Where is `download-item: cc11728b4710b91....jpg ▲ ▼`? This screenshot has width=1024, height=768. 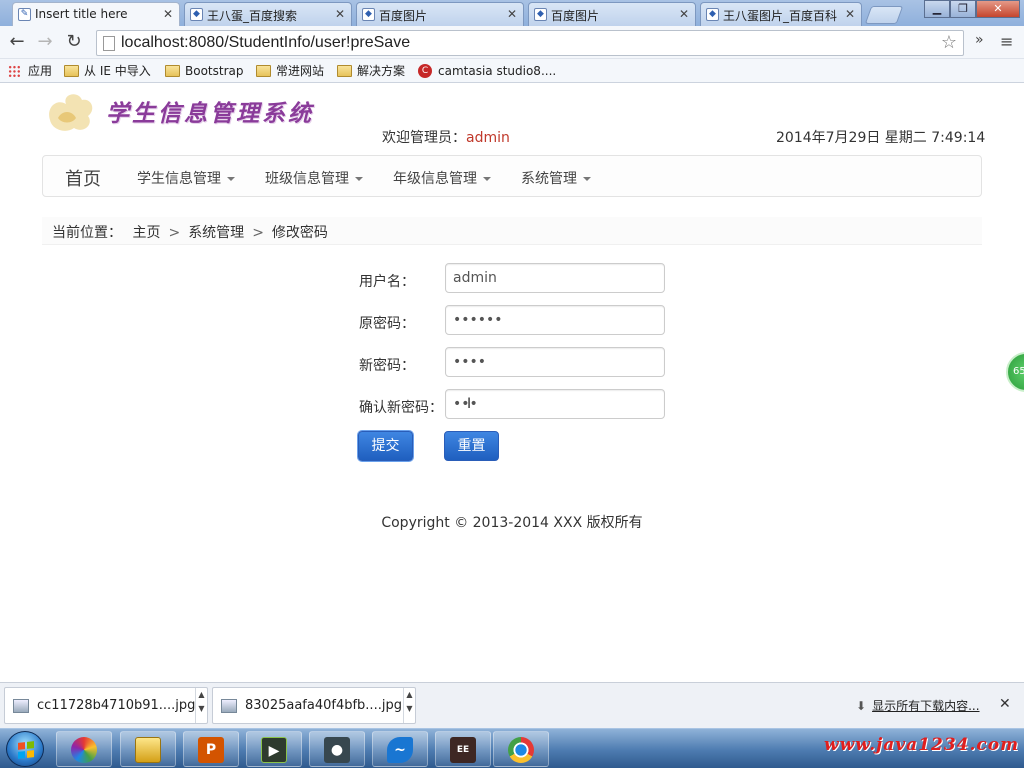 download-item: cc11728b4710b91....jpg ▲ ▼ is located at coordinates (106, 705).